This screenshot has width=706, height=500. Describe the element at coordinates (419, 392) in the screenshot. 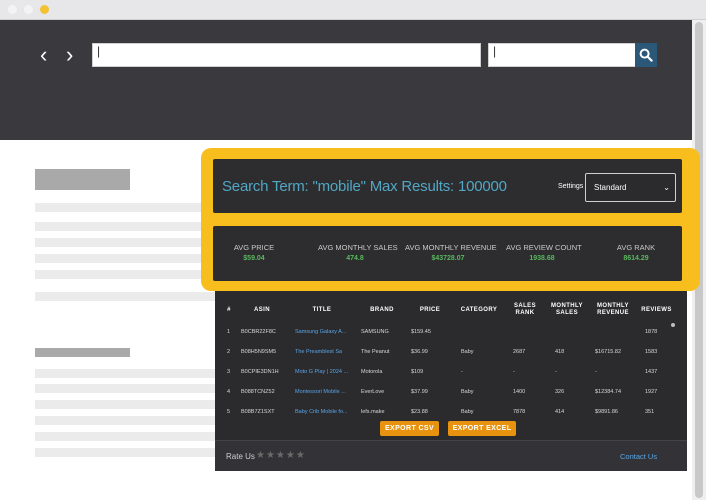

I see `cell-price: $37.99` at that location.